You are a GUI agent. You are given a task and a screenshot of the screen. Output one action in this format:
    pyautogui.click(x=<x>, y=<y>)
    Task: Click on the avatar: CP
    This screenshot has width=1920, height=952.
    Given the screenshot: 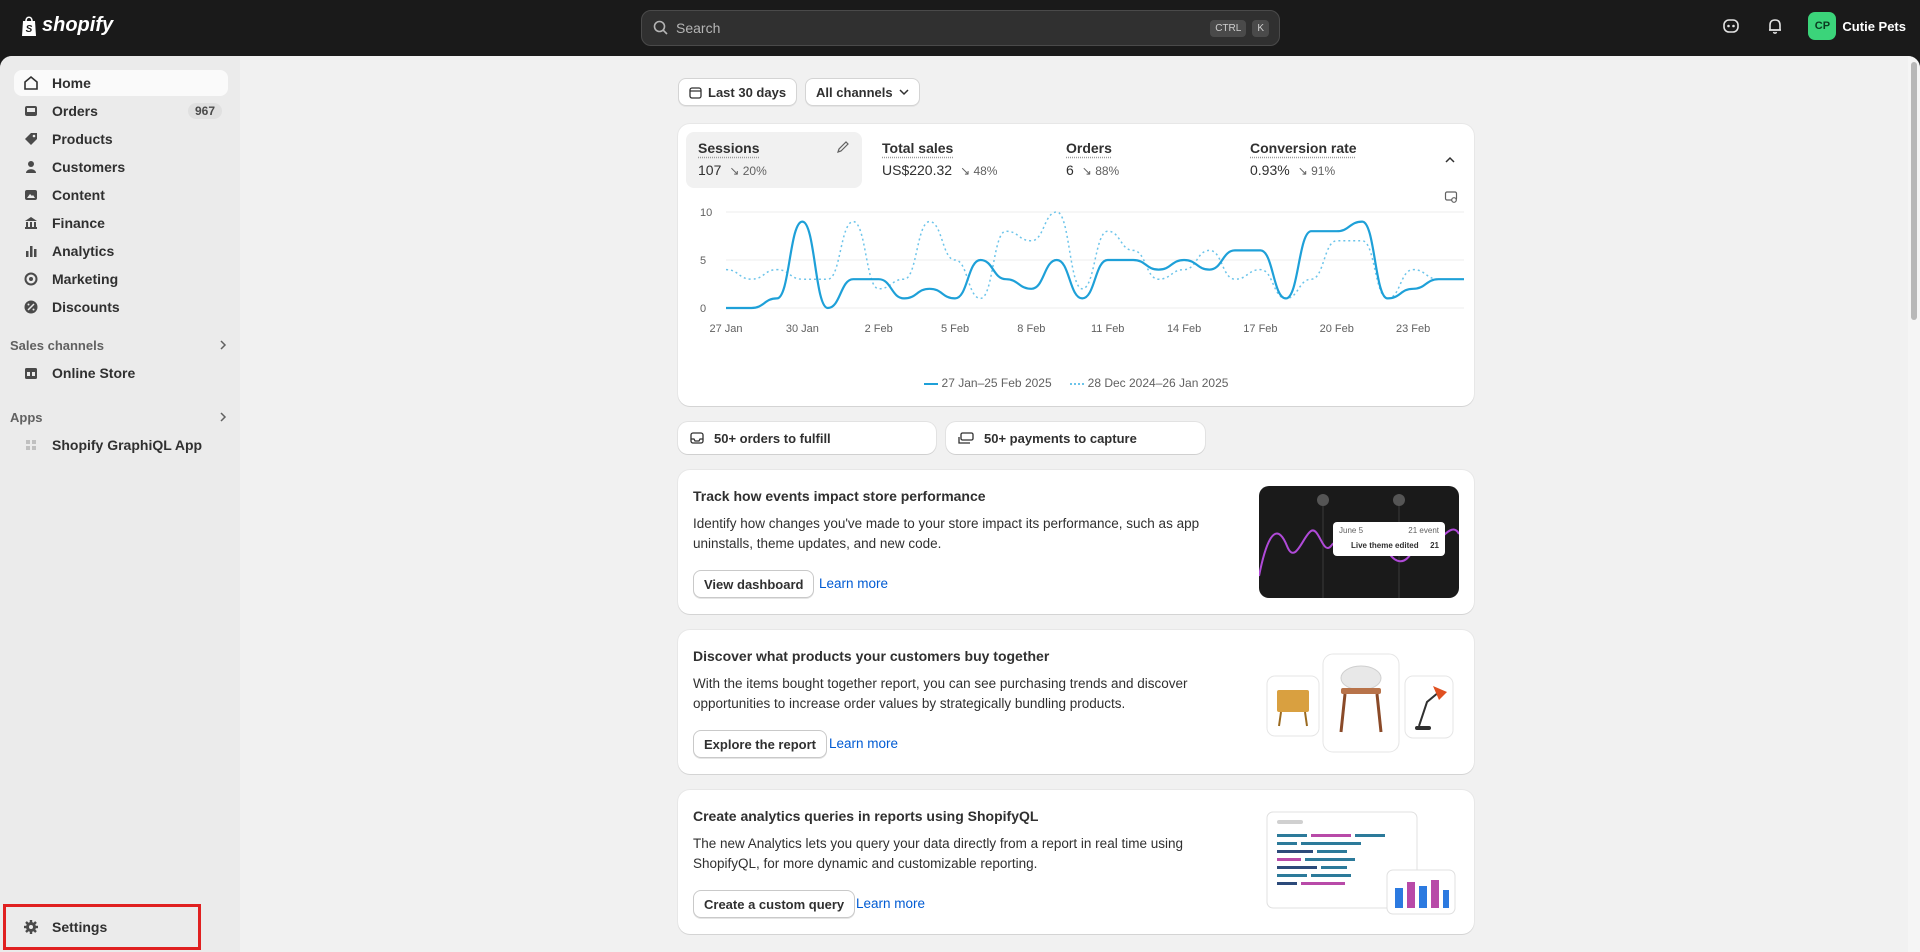 What is the action you would take?
    pyautogui.click(x=1822, y=26)
    